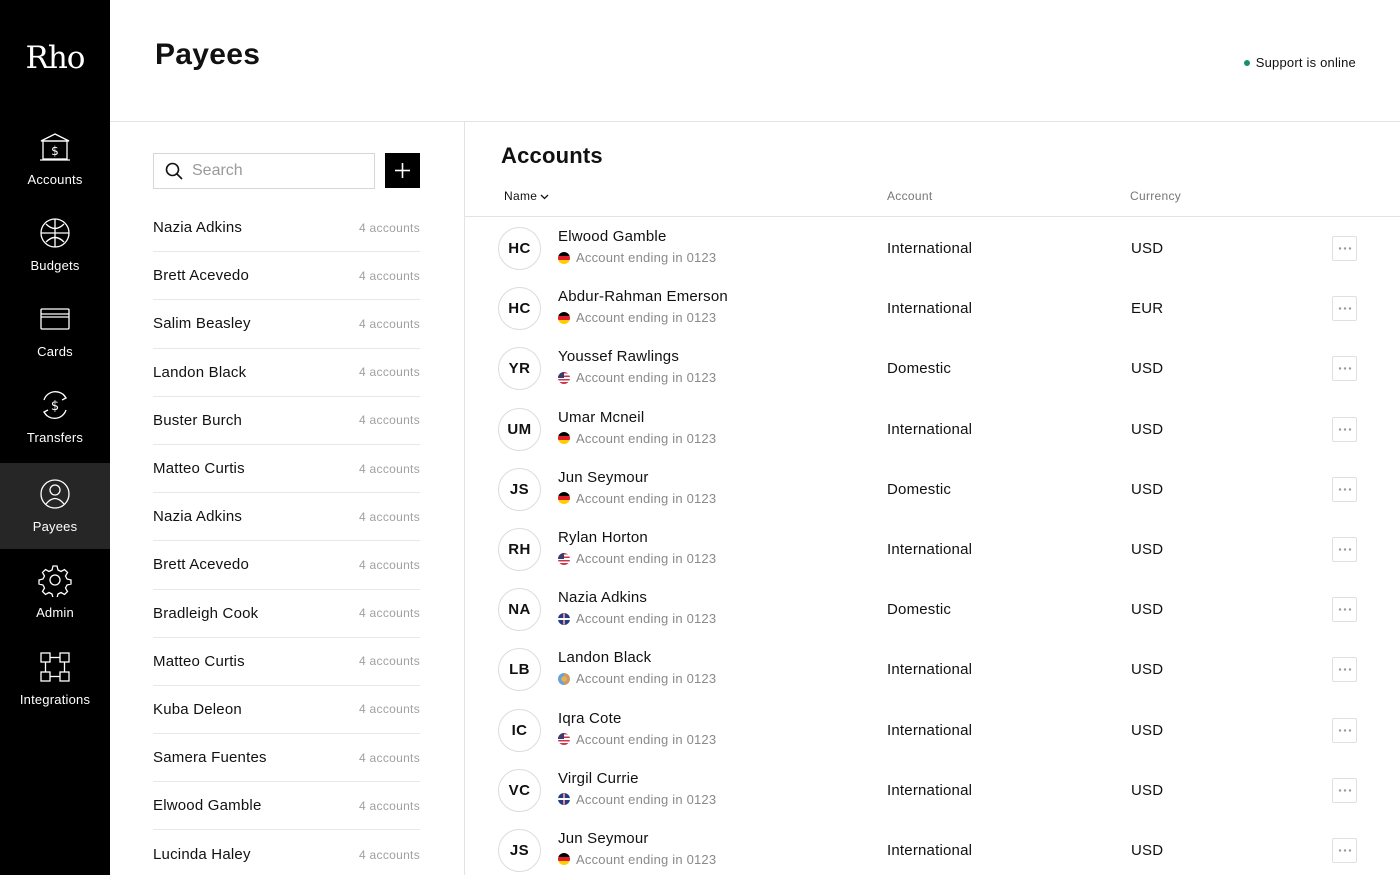  I want to click on column-header-currency: Currency, so click(1155, 196).